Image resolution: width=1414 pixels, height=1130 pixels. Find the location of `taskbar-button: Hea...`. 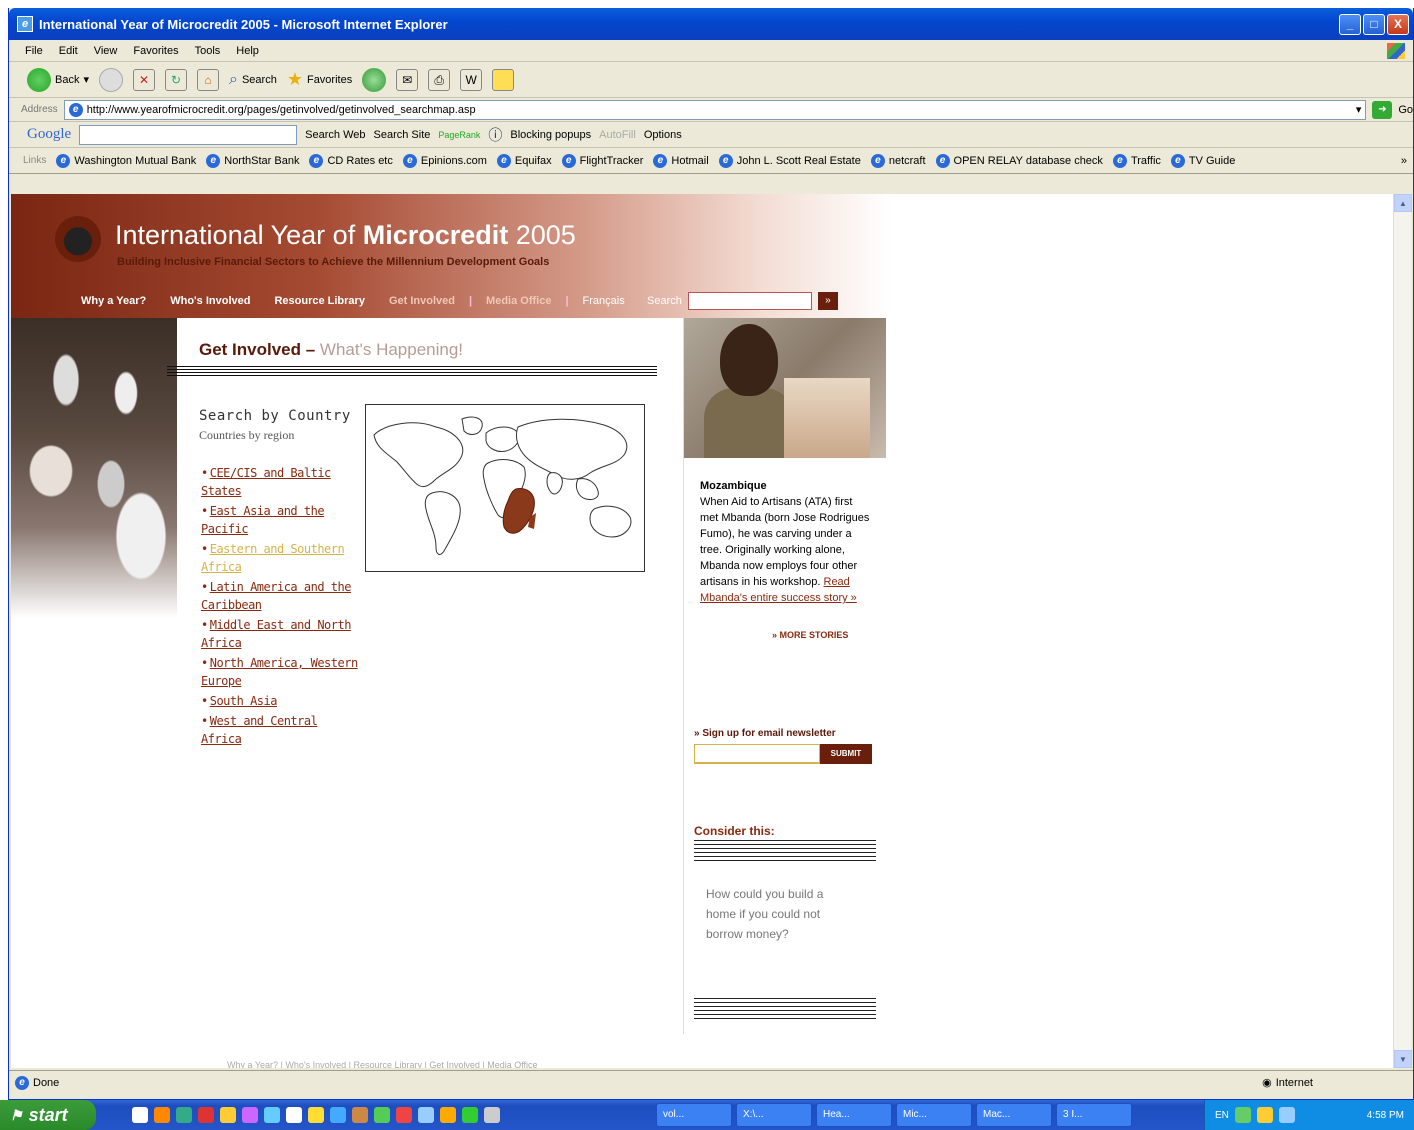

taskbar-button: Hea... is located at coordinates (854, 1115).